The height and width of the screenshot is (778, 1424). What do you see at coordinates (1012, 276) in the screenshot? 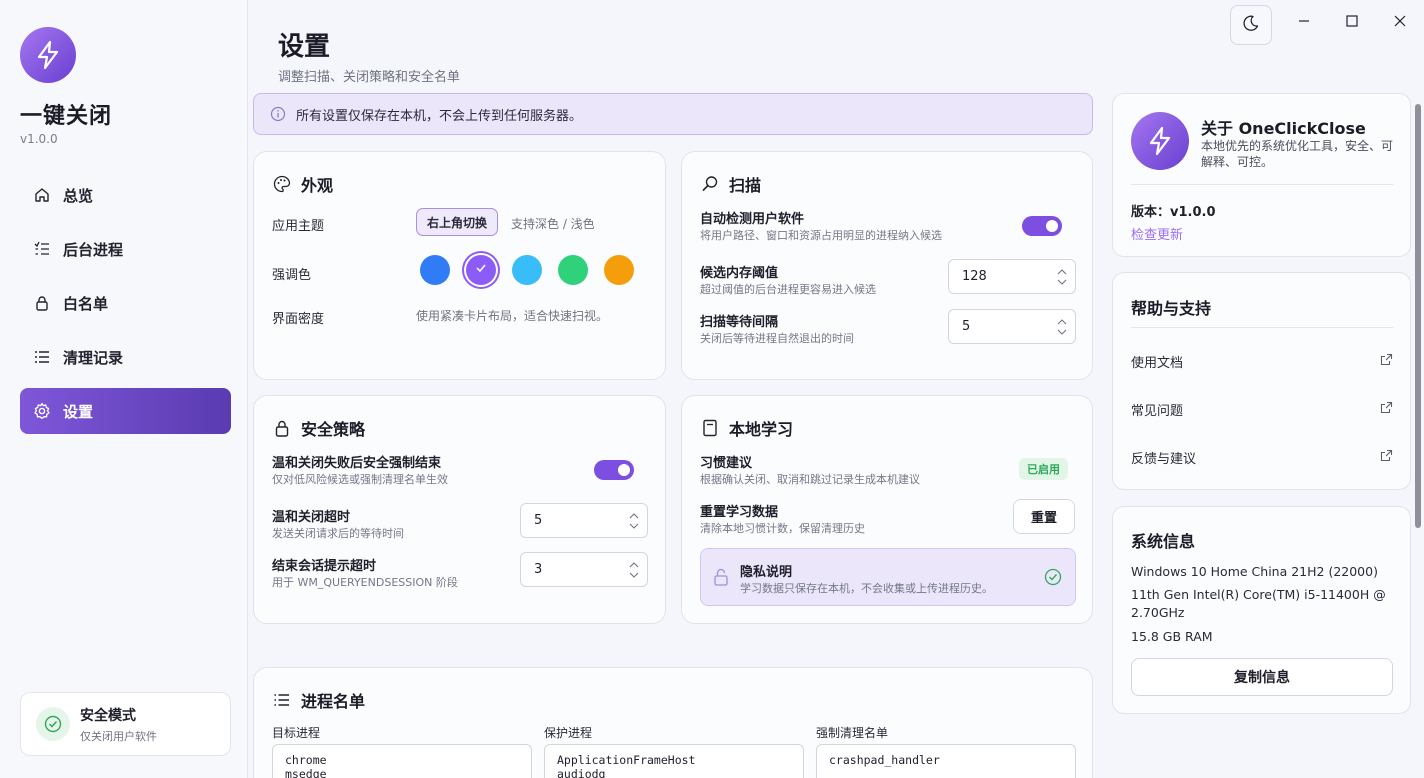
I see `memory-threshold-input: 128` at bounding box center [1012, 276].